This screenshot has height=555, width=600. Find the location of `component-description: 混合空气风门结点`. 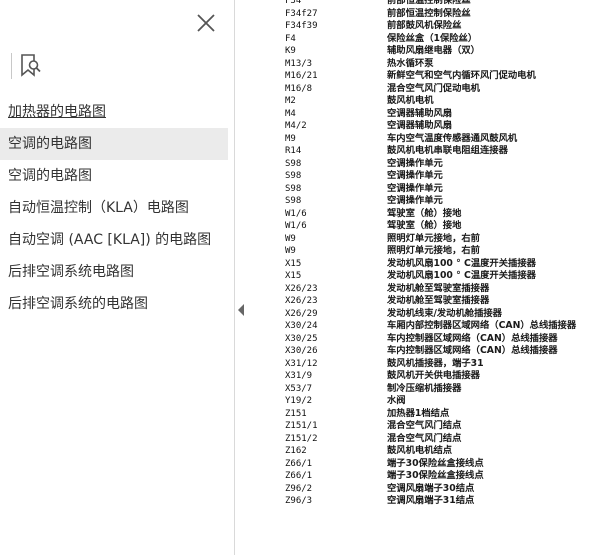

component-description: 混合空气风门结点 is located at coordinates (424, 438).